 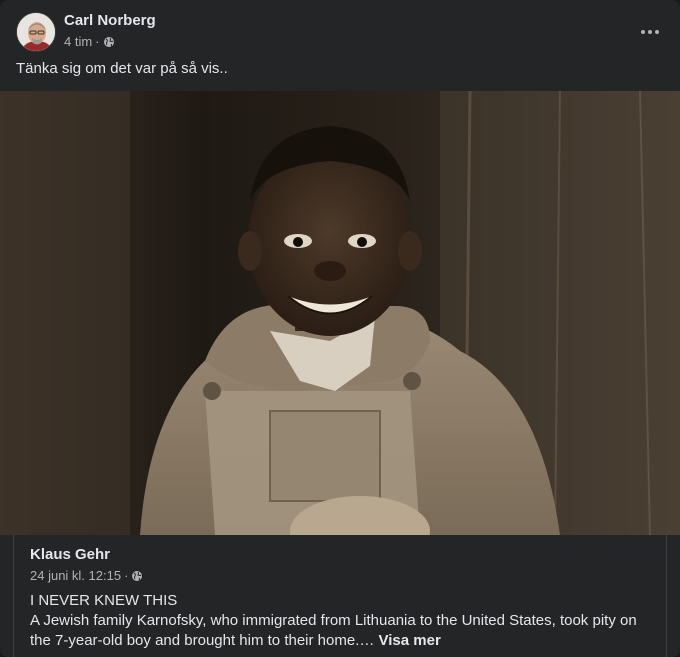 I want to click on post-time: 4 tim, so click(x=78, y=41).